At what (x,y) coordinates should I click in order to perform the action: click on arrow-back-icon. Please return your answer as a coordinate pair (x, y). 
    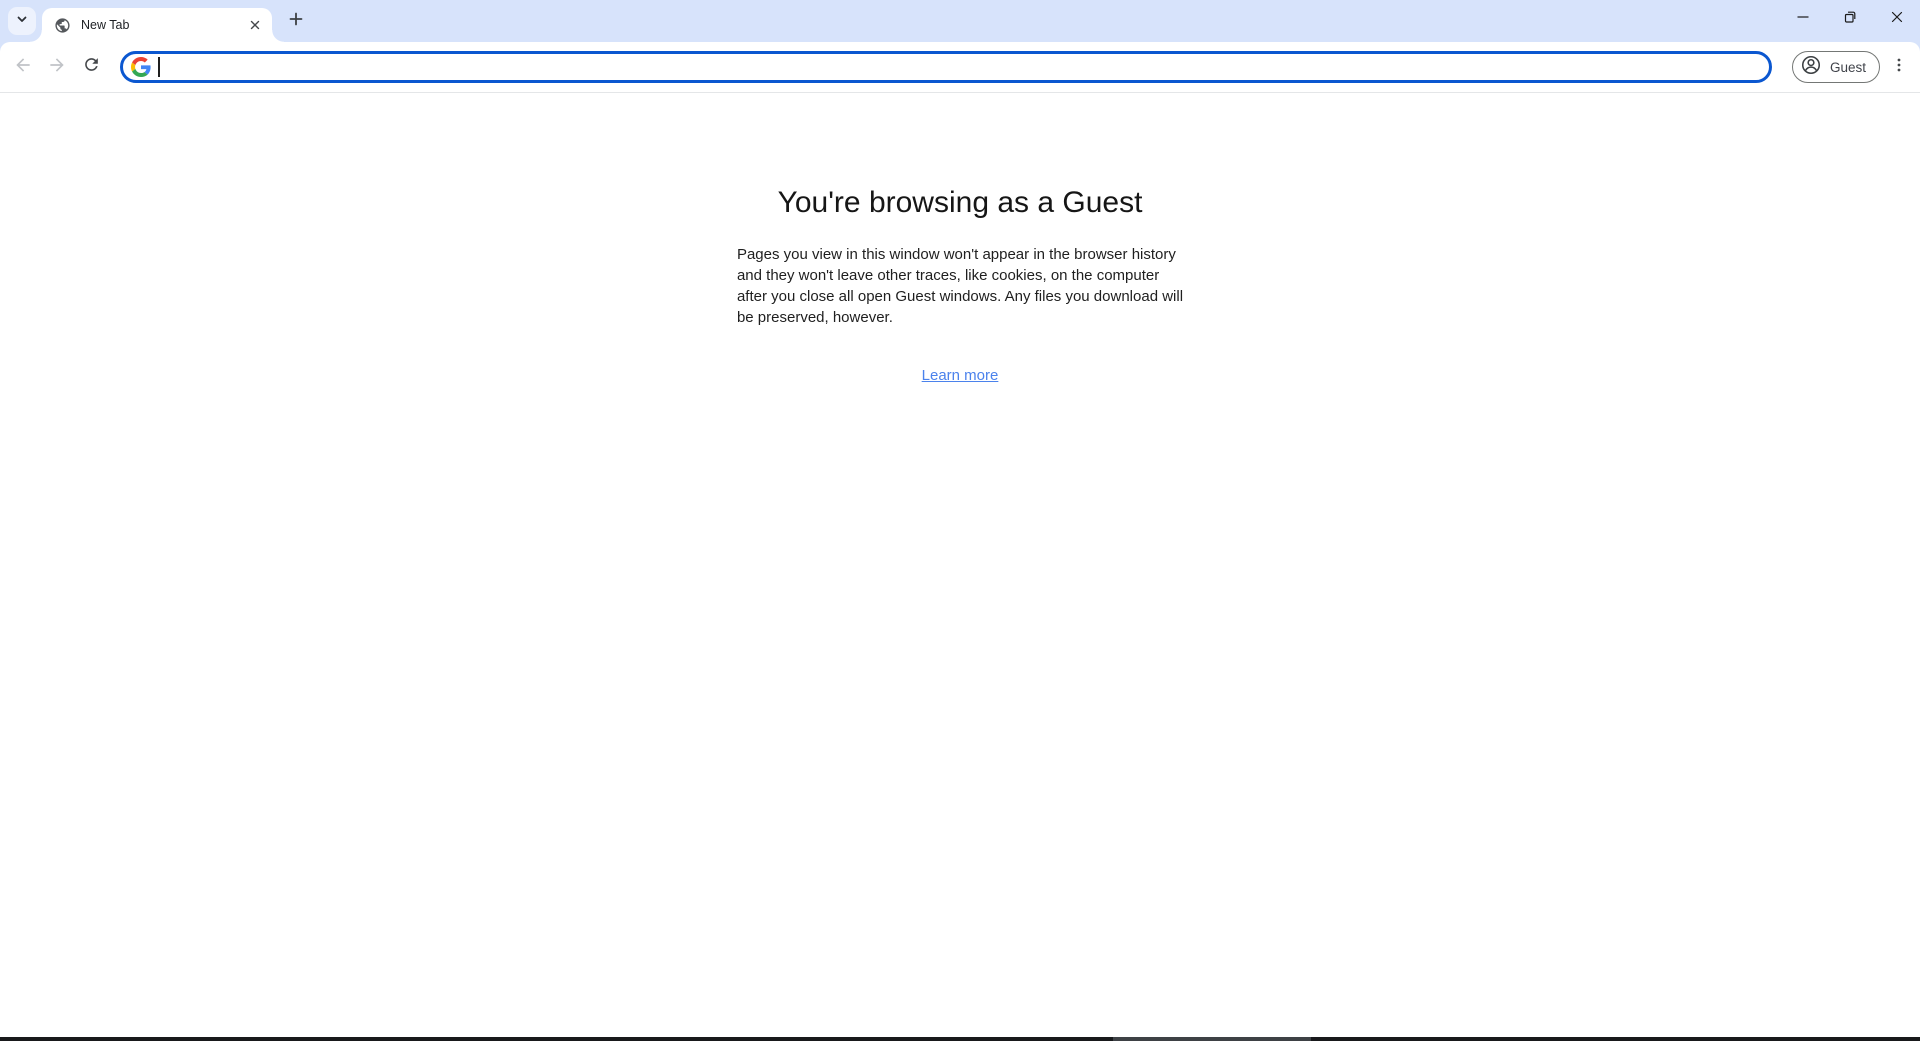
    Looking at the image, I should click on (23, 67).